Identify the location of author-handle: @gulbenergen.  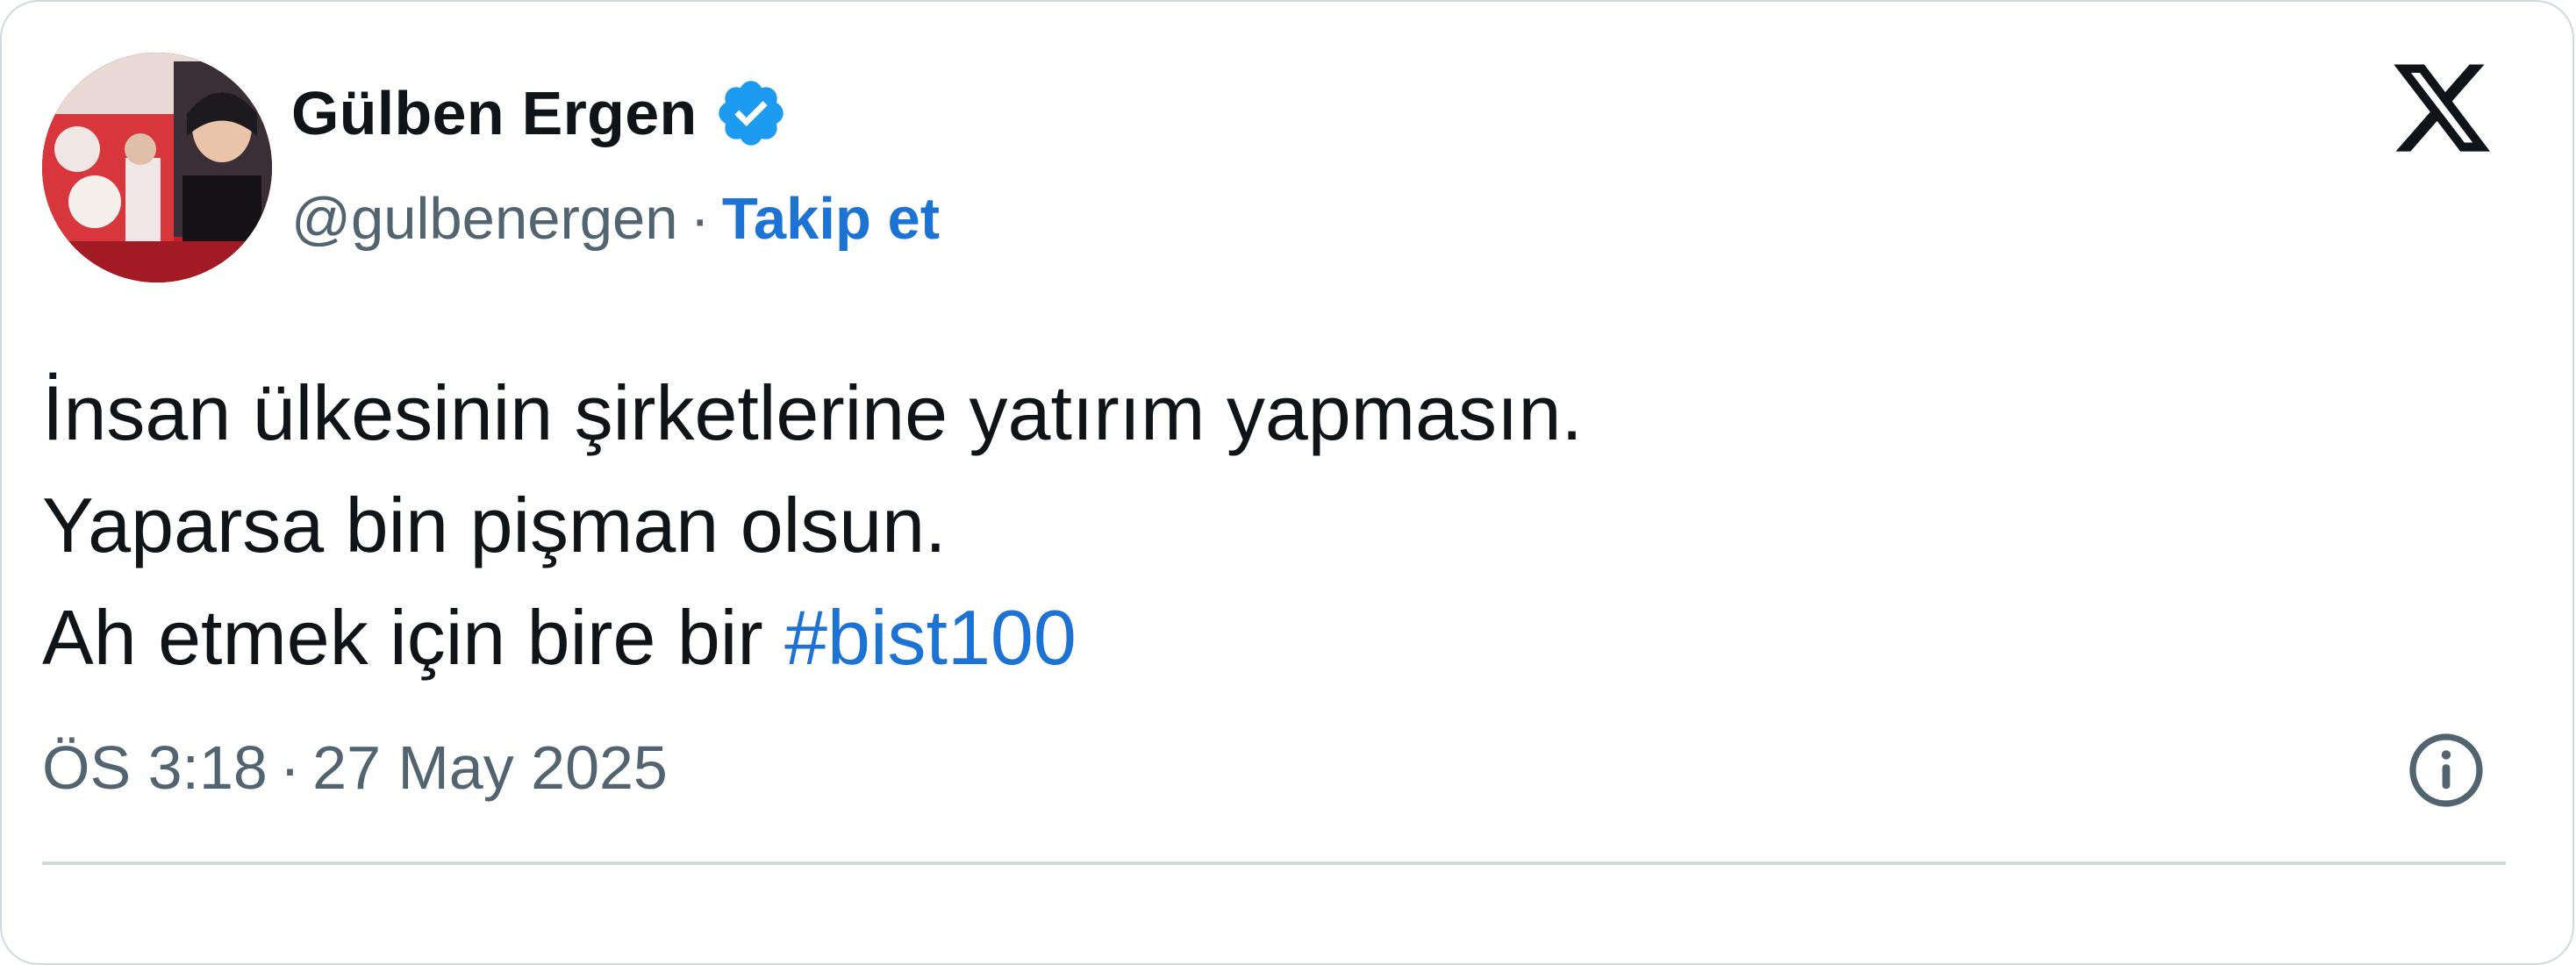
(484, 219).